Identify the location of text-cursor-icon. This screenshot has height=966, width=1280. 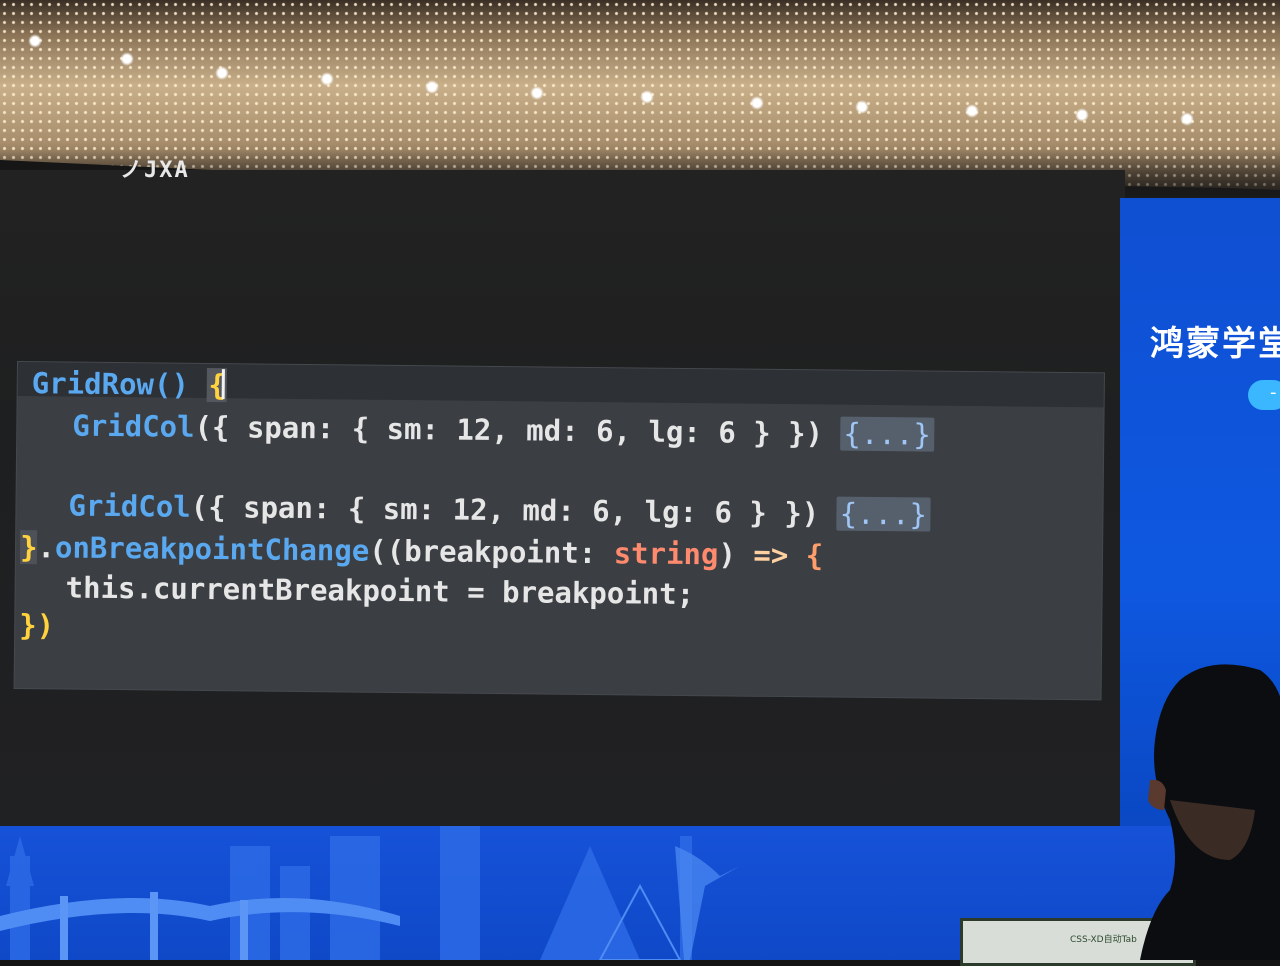
(223, 384).